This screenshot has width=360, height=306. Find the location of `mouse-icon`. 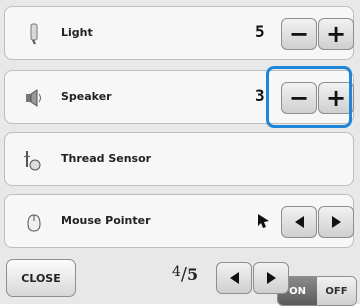

mouse-icon is located at coordinates (34, 223).